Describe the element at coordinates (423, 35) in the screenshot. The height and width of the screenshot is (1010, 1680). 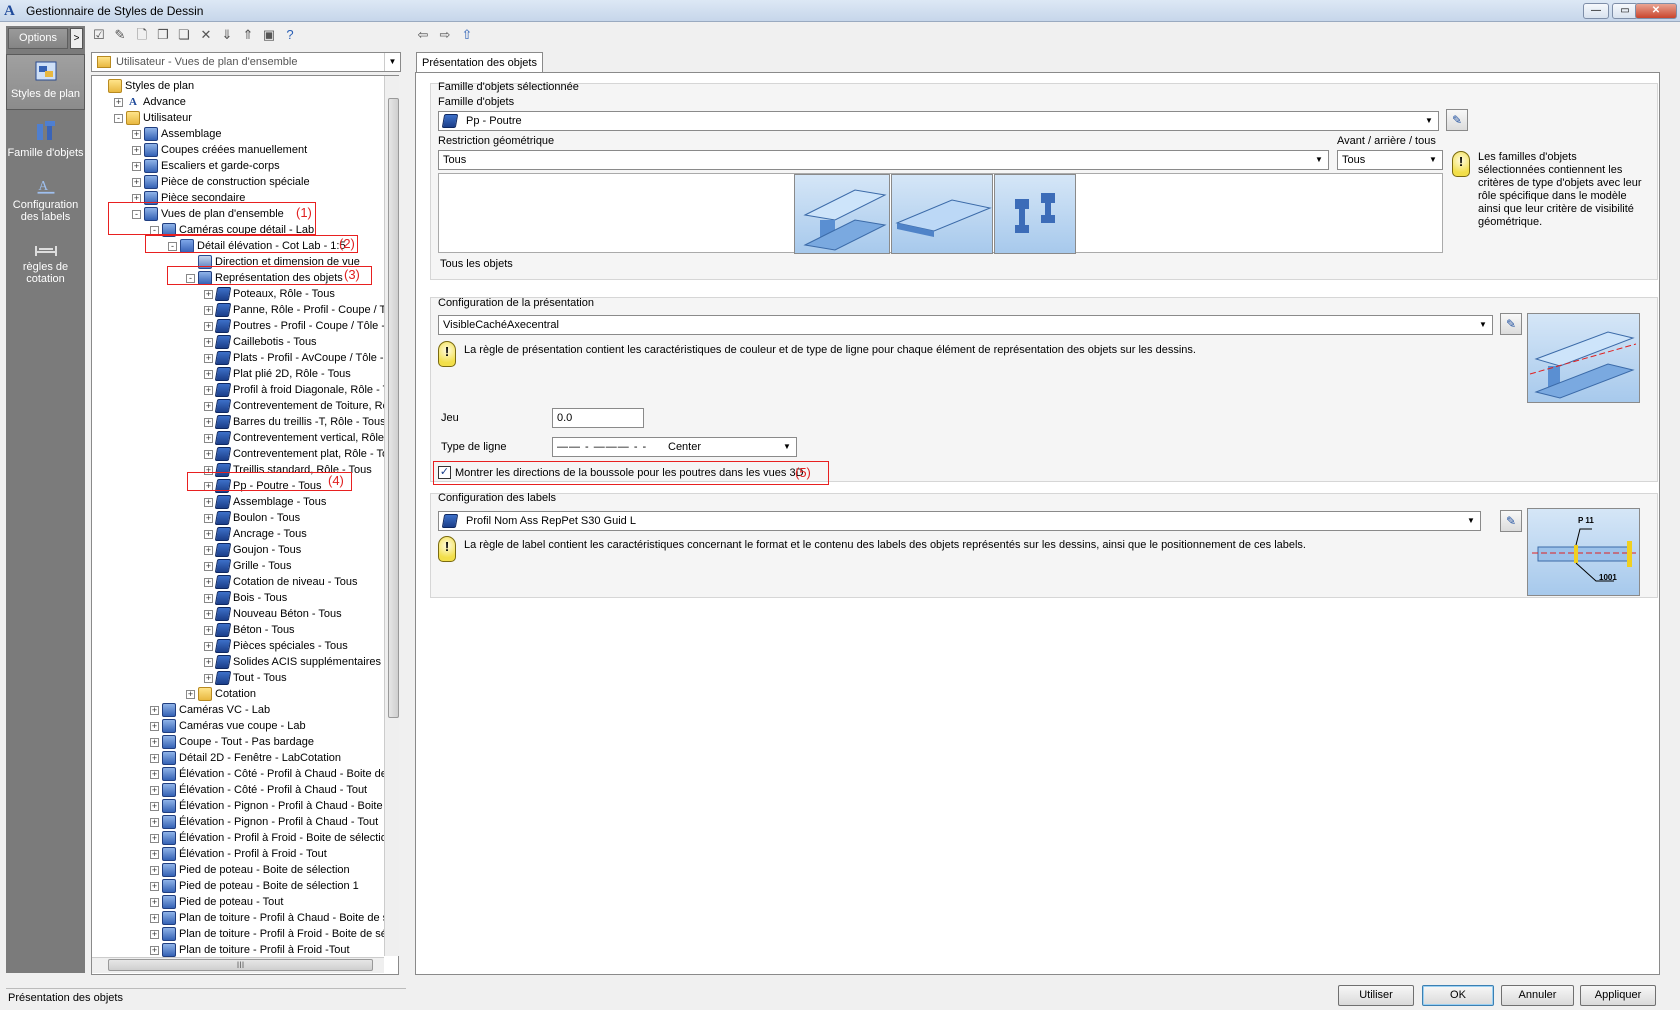
I see `back-arrow-icon: ⇦` at that location.